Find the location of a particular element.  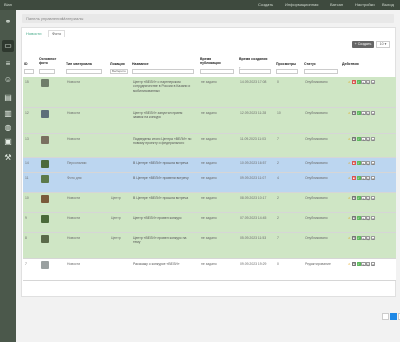

monitor-icon: ▭ is located at coordinates (8, 46).